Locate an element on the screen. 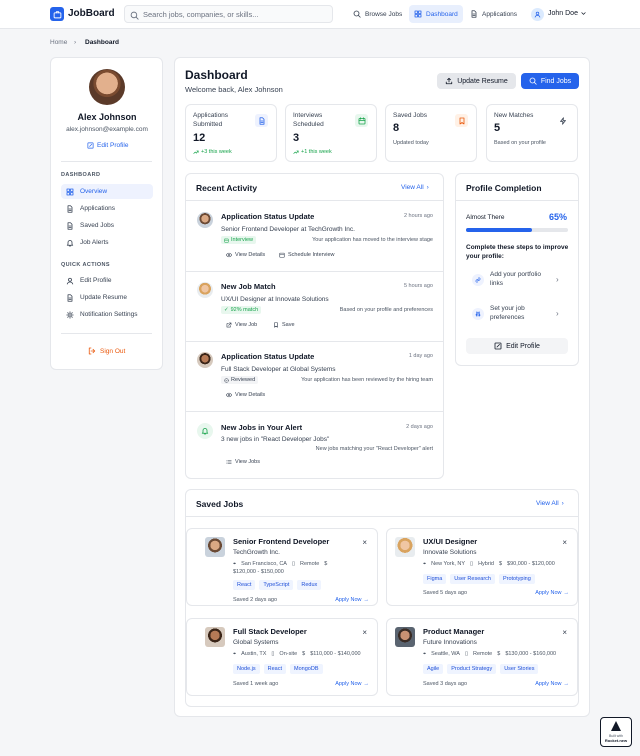 Image resolution: width=640 pixels, height=756 pixels. job-title: Product Manager is located at coordinates (454, 631).